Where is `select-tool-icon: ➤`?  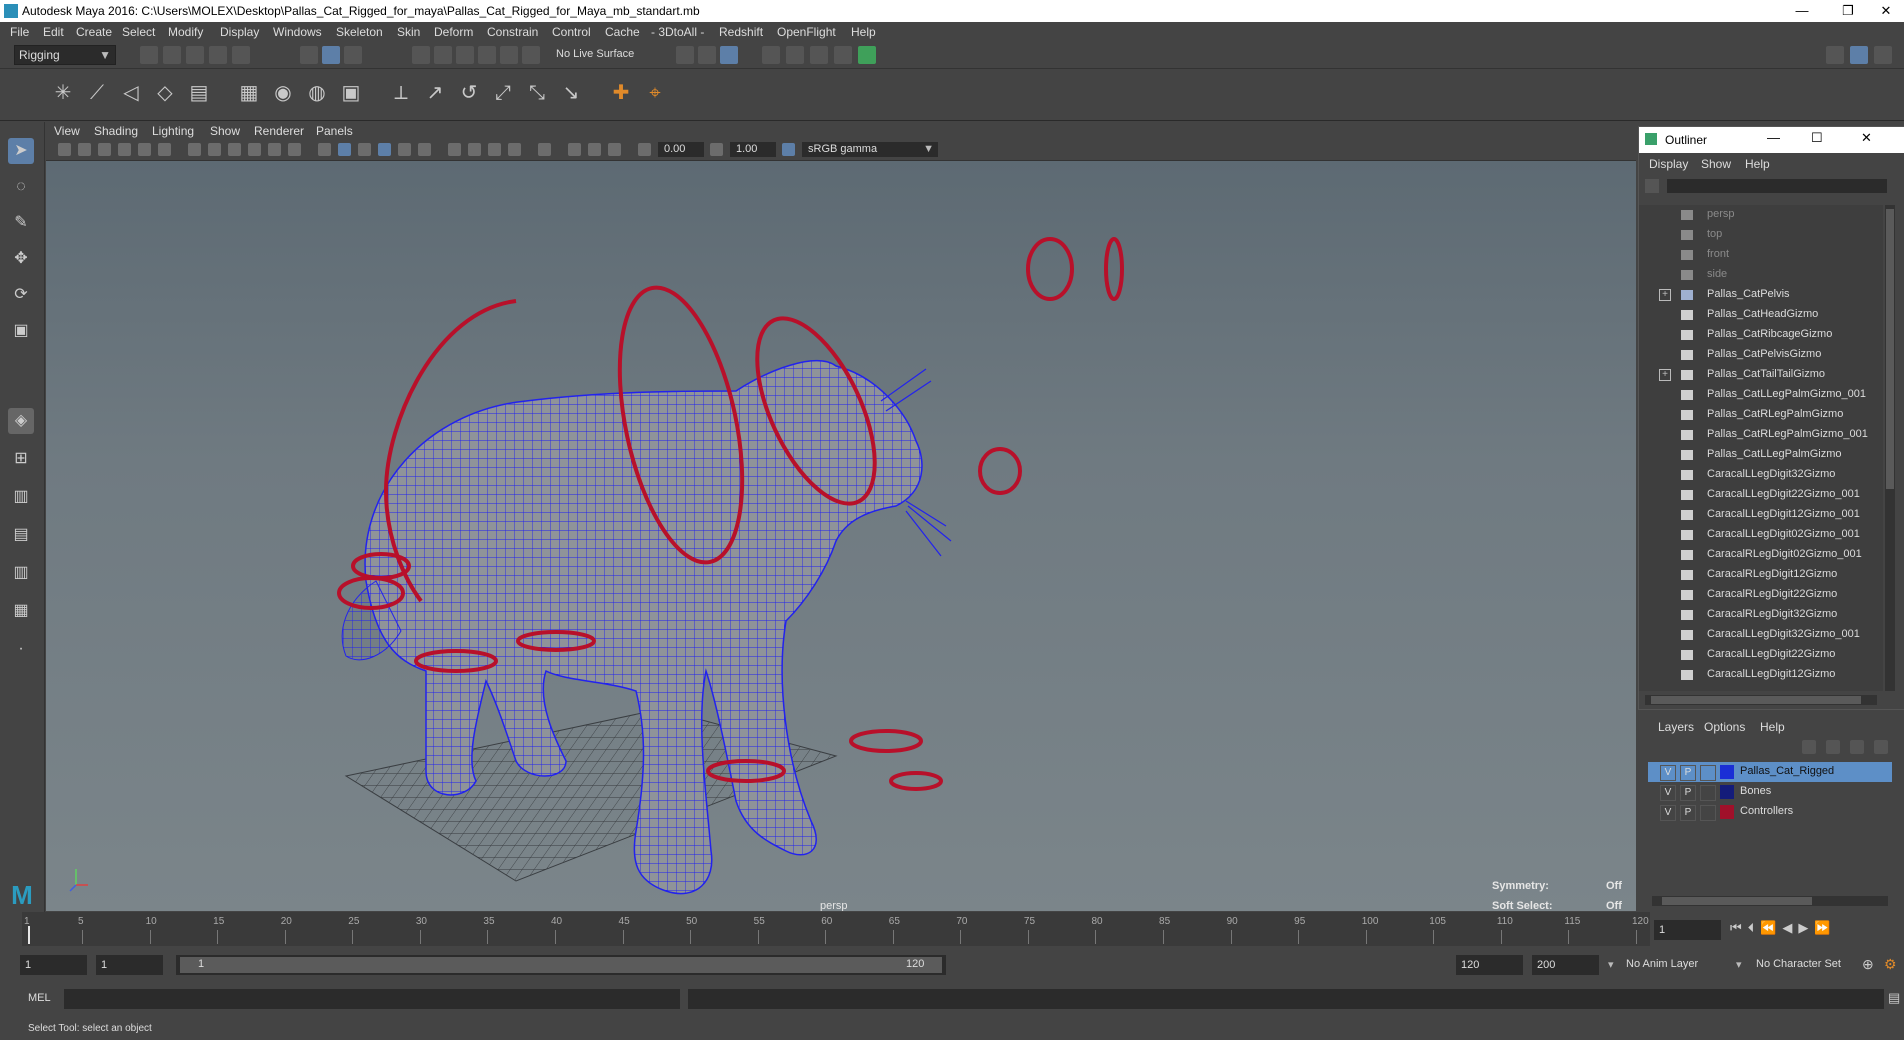
select-tool-icon: ➤ is located at coordinates (21, 151).